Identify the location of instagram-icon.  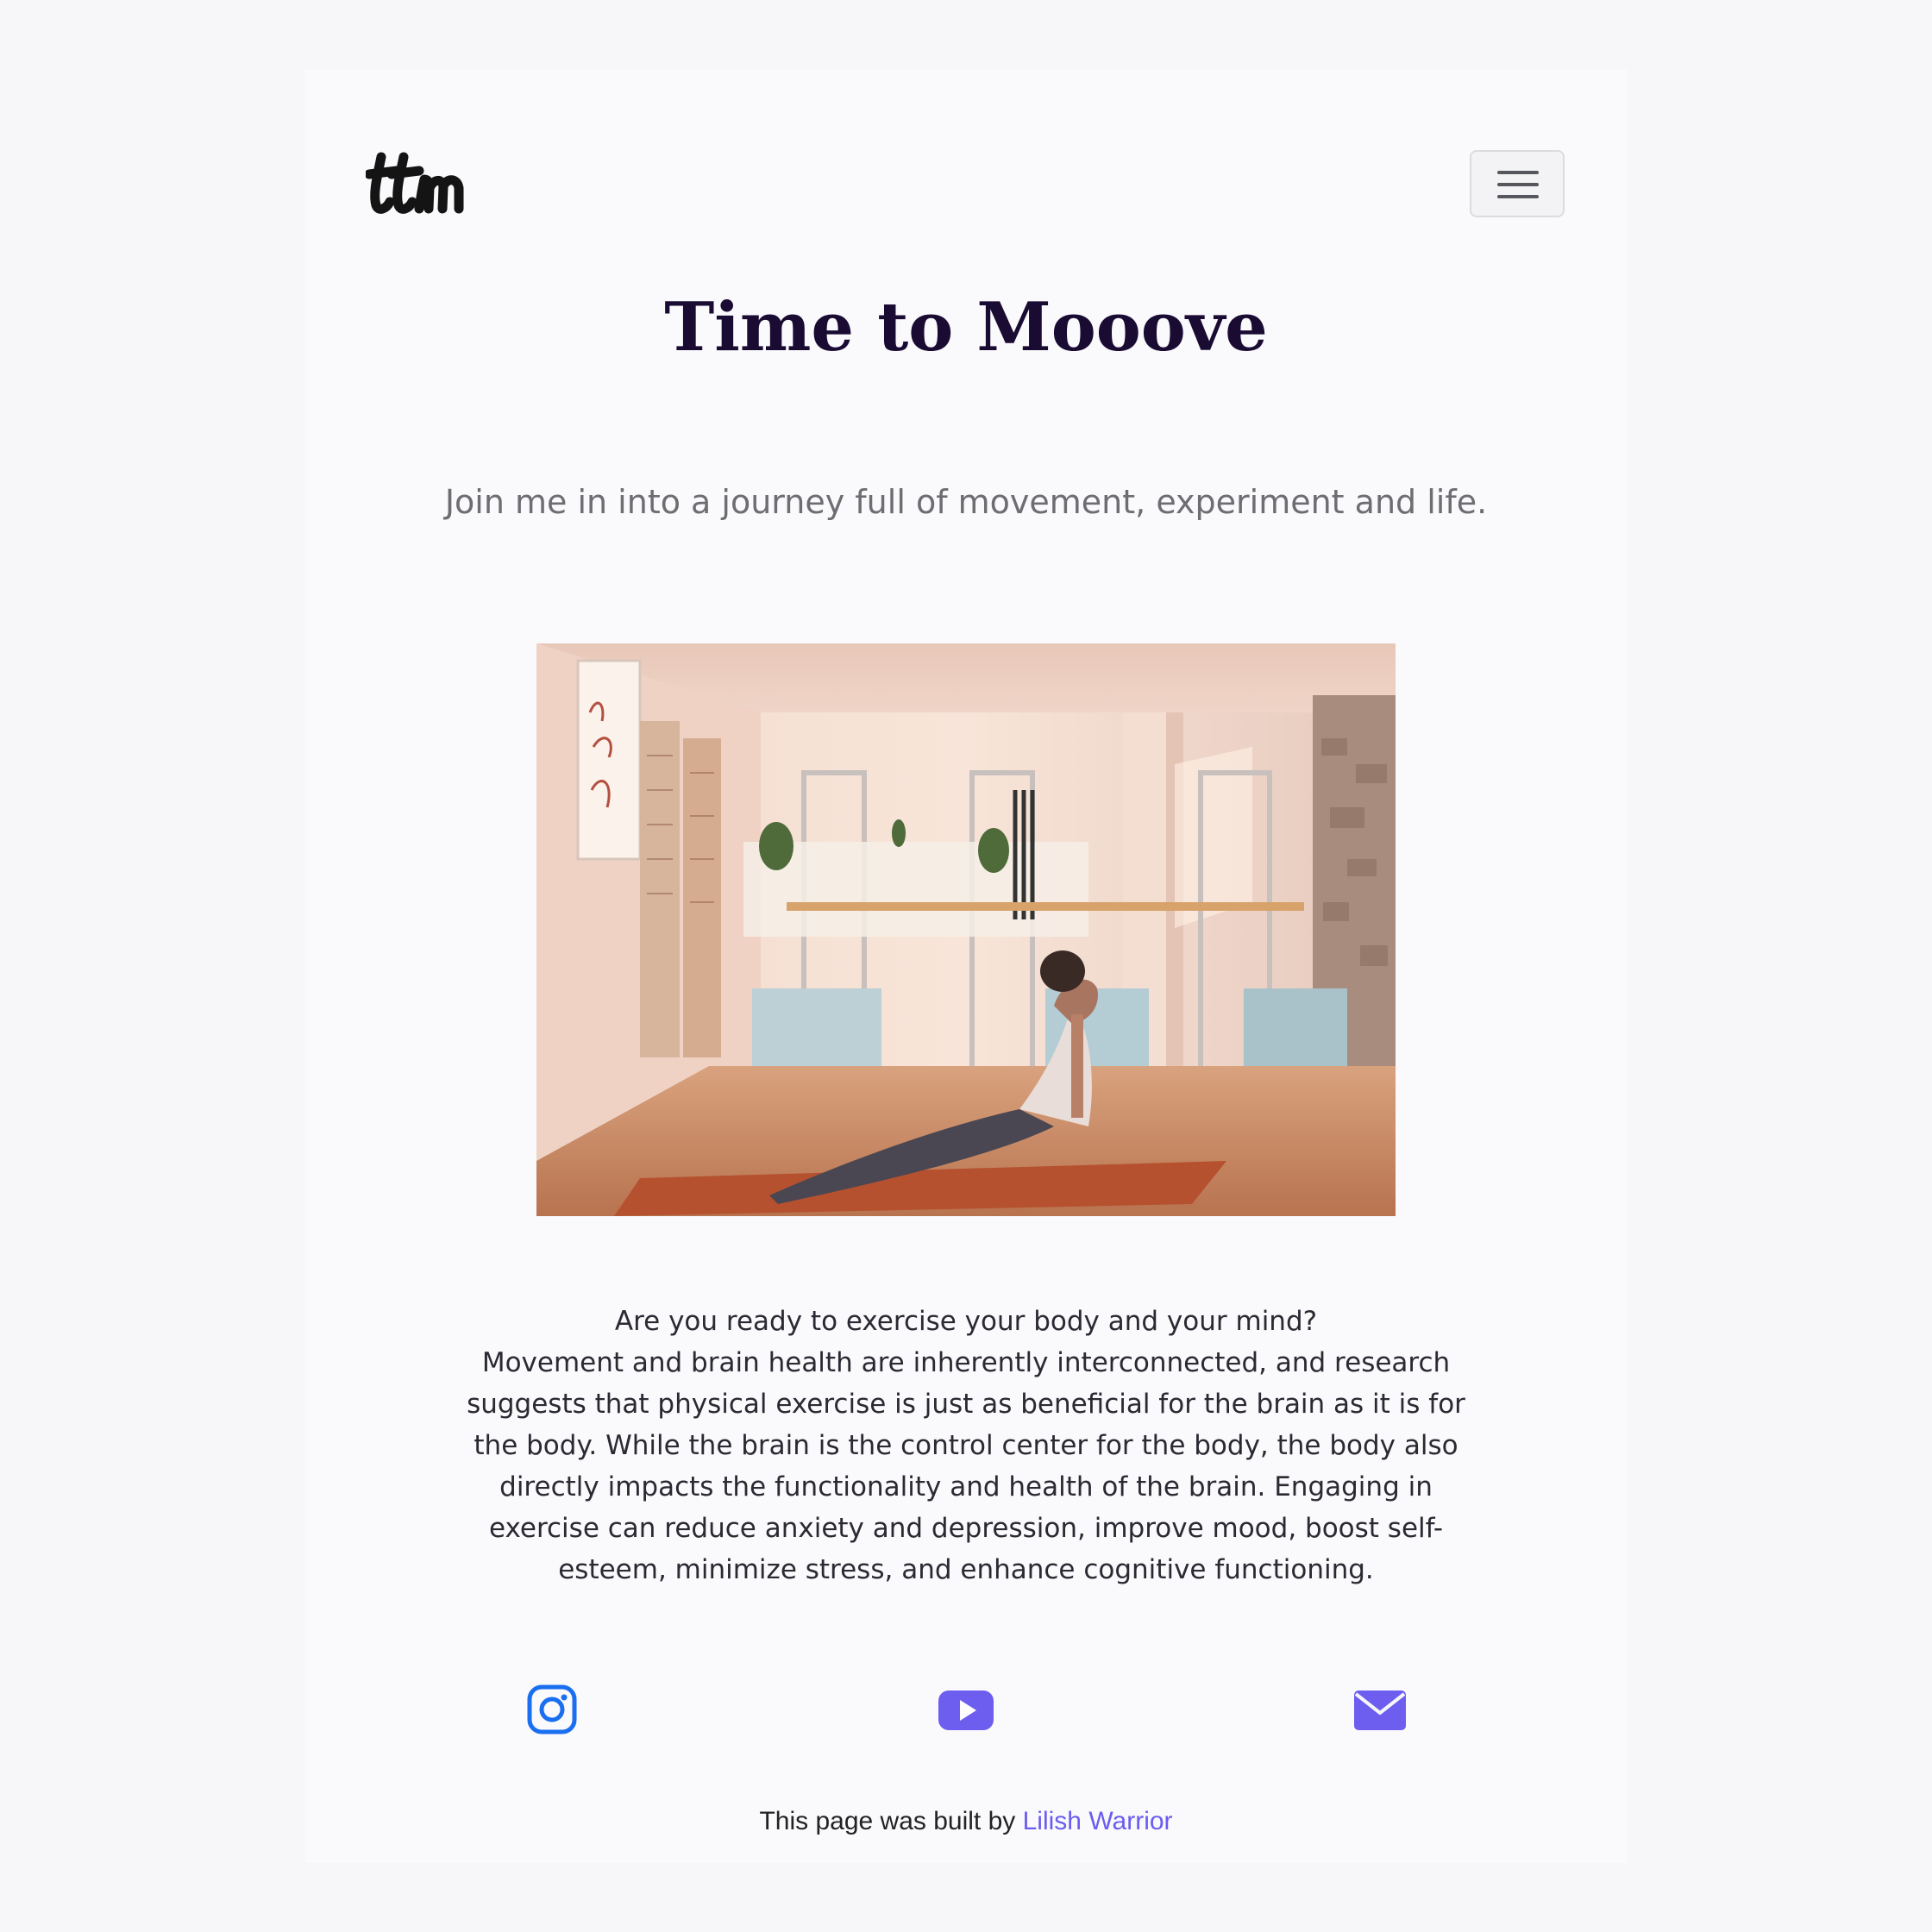
(552, 1709).